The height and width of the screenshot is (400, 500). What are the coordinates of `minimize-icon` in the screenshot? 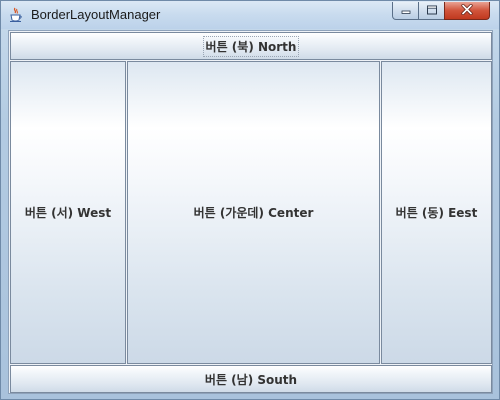 It's located at (406, 11).